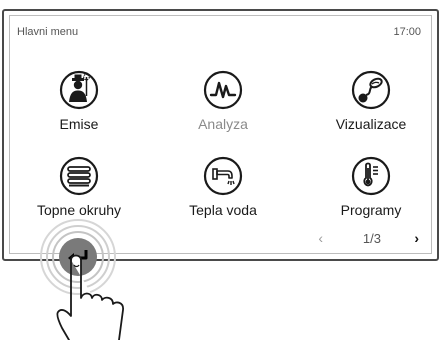 This screenshot has width=444, height=340. What do you see at coordinates (90, 297) in the screenshot?
I see `hand-pointer-illustration` at bounding box center [90, 297].